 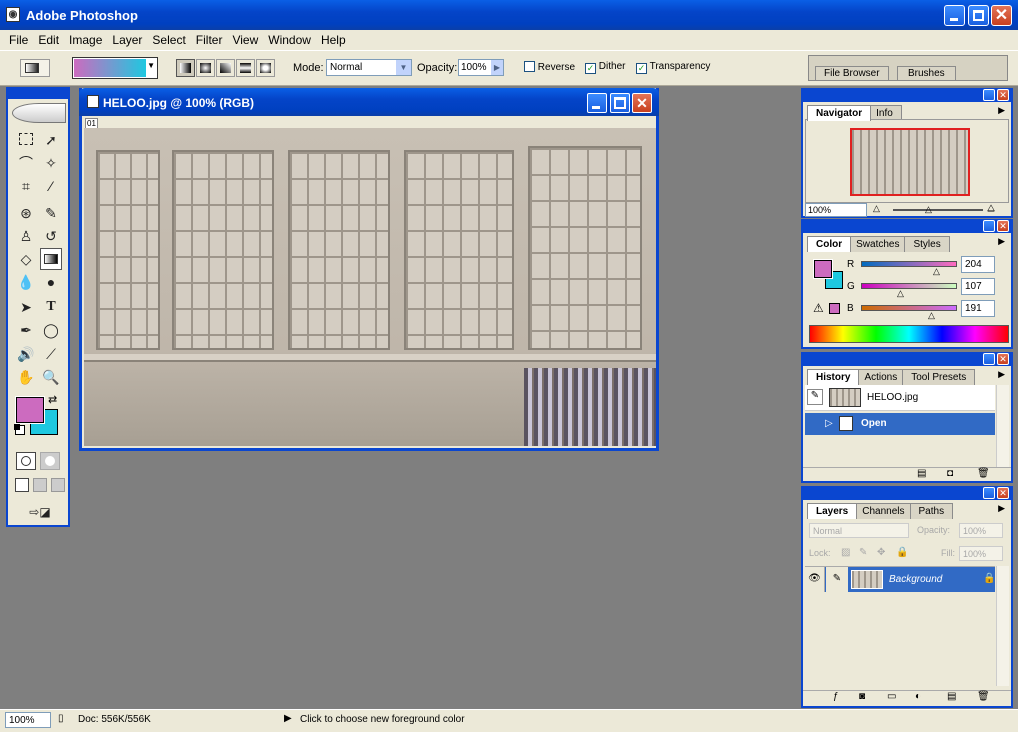 What do you see at coordinates (51, 236) in the screenshot?
I see `history-brush-tool-icon: ↺` at bounding box center [51, 236].